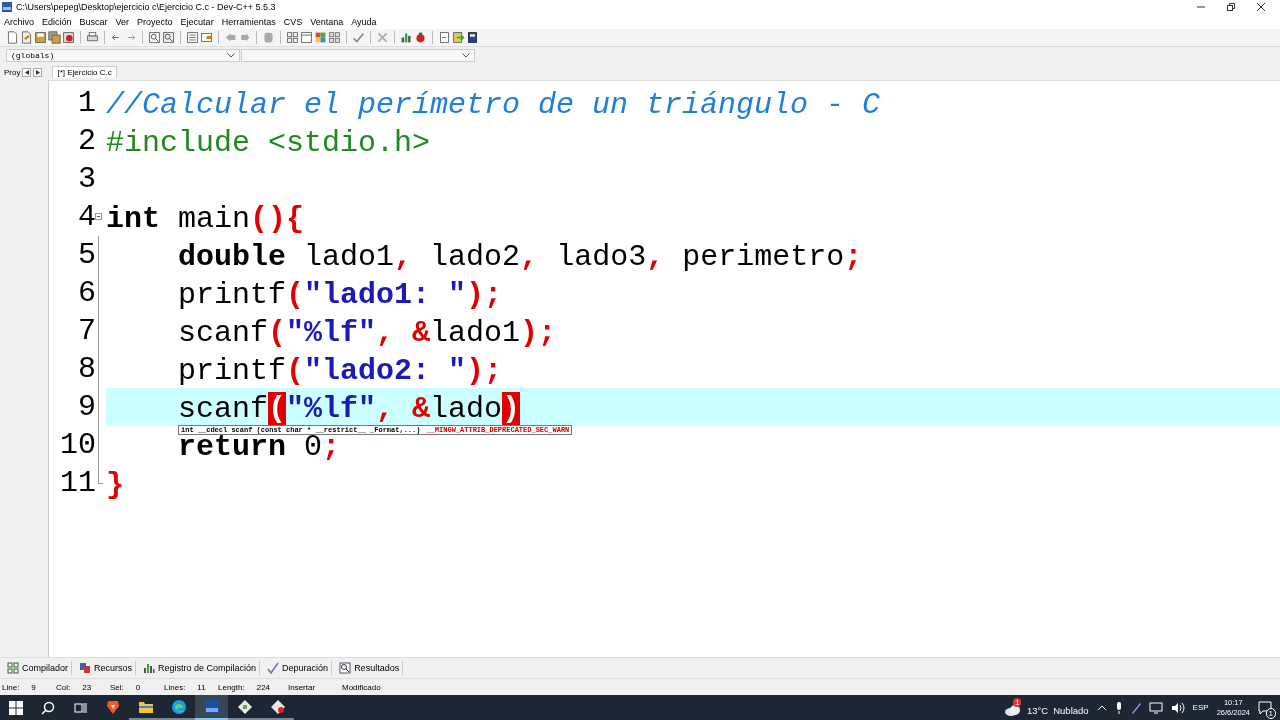 This screenshot has height=720, width=1280. What do you see at coordinates (1118, 707) in the screenshot?
I see `microphone-icon` at bounding box center [1118, 707].